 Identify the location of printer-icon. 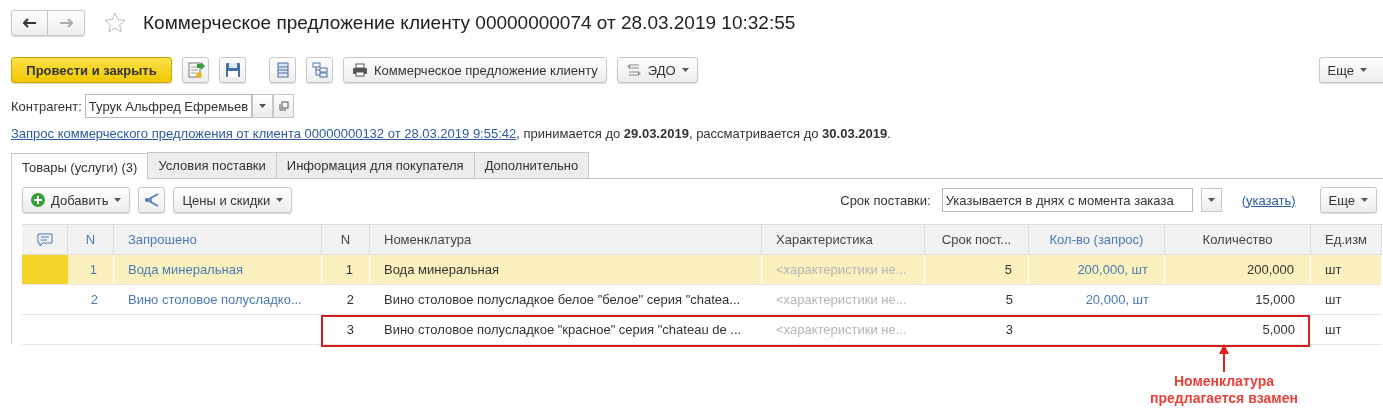
(360, 70).